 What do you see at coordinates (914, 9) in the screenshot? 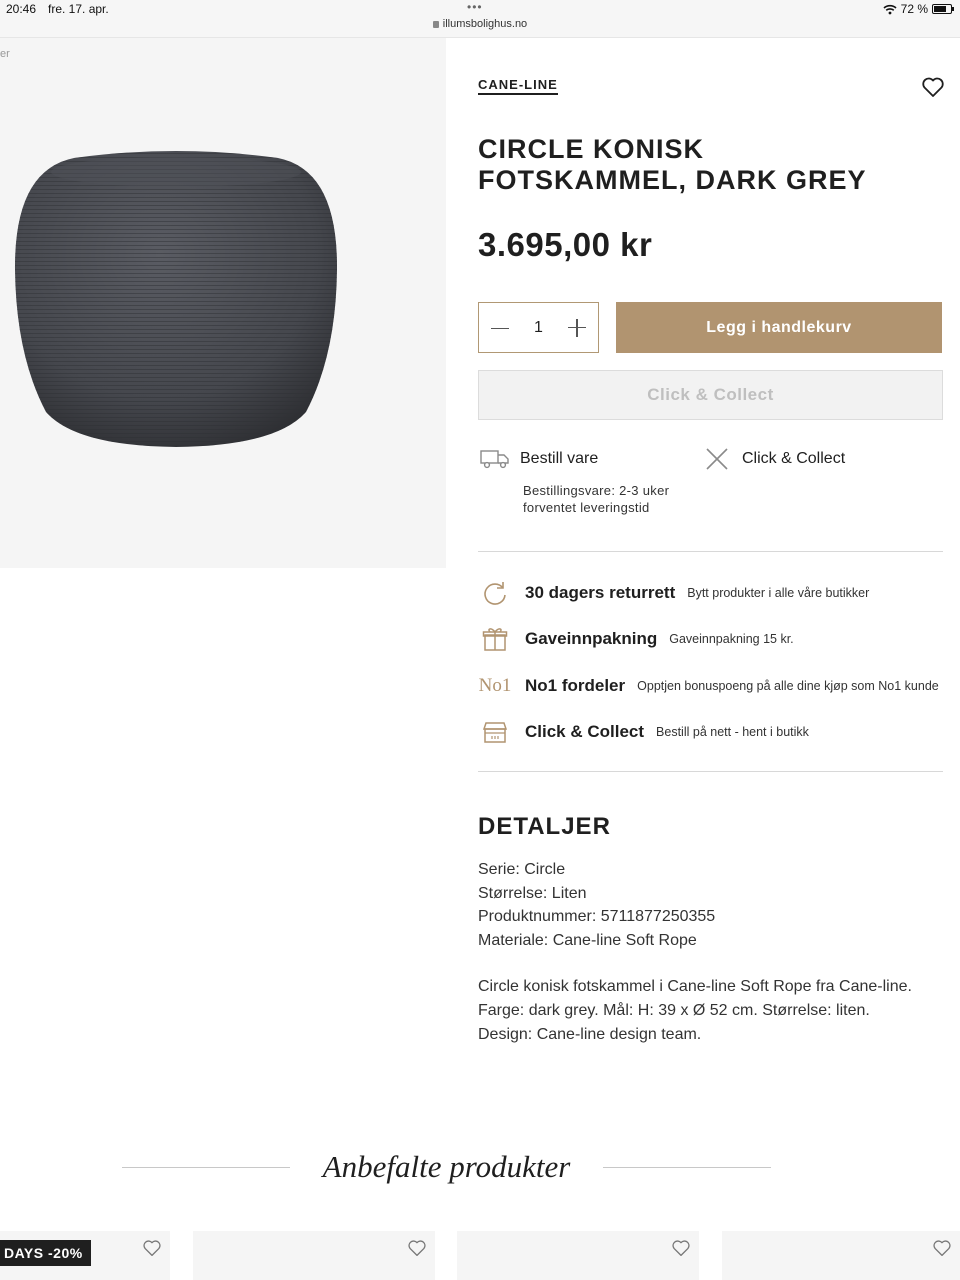
I see `battery-percent: 72 %` at bounding box center [914, 9].